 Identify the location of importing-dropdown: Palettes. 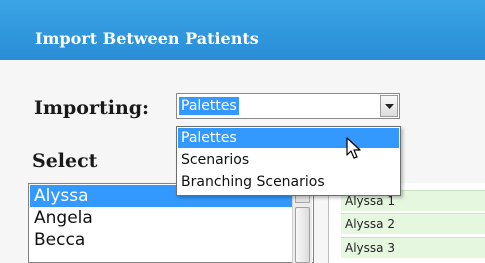
(288, 106).